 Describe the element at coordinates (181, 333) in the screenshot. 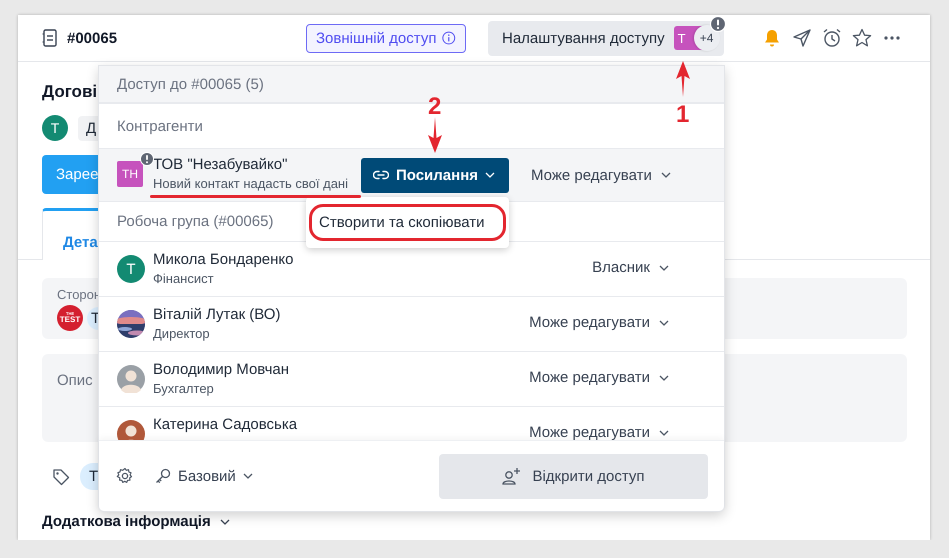

I see `member-role: Директор` at that location.